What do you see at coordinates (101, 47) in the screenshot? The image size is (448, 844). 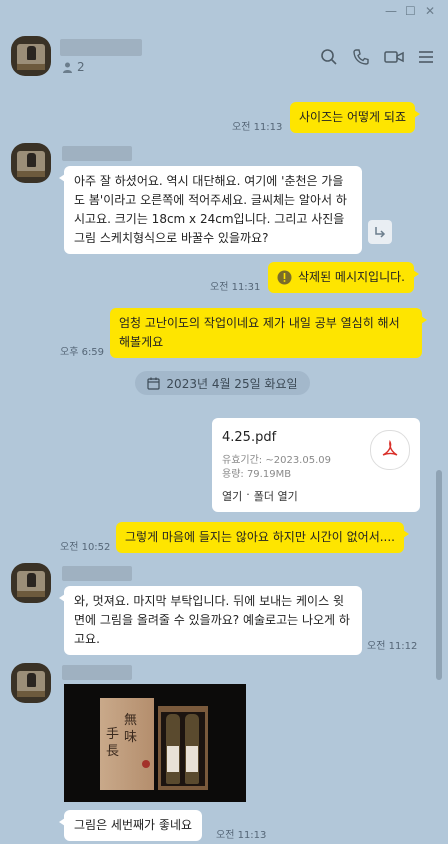 I see `chat-title-blurred` at bounding box center [101, 47].